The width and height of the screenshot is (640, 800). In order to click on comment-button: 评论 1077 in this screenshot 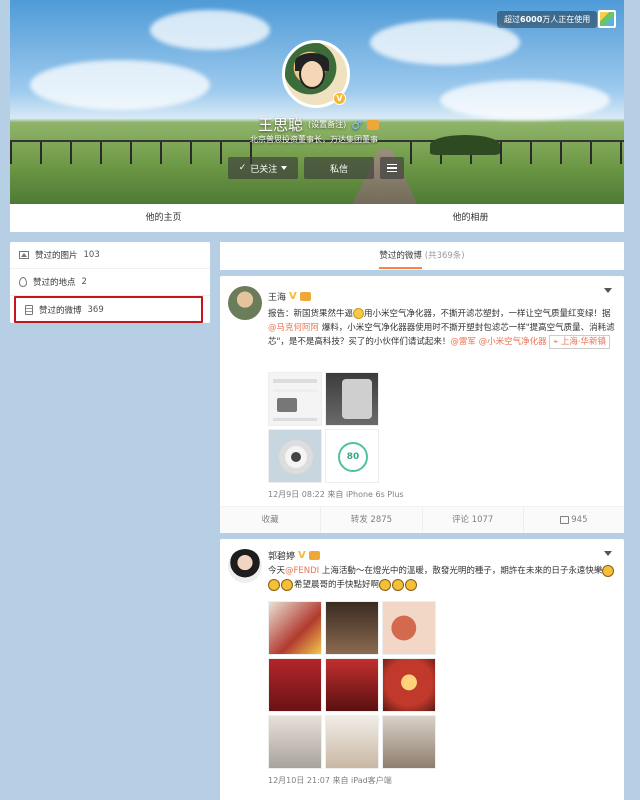, I will do `click(473, 520)`.